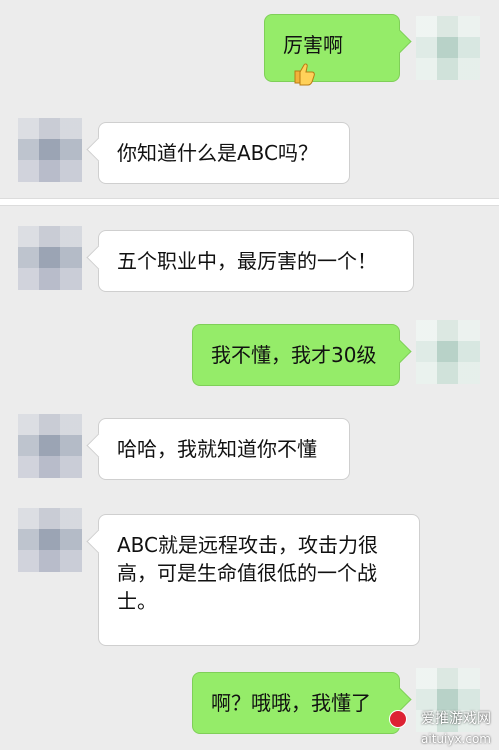 This screenshot has height=750, width=499. Describe the element at coordinates (313, 45) in the screenshot. I see `message-text: 厉害啊` at that location.